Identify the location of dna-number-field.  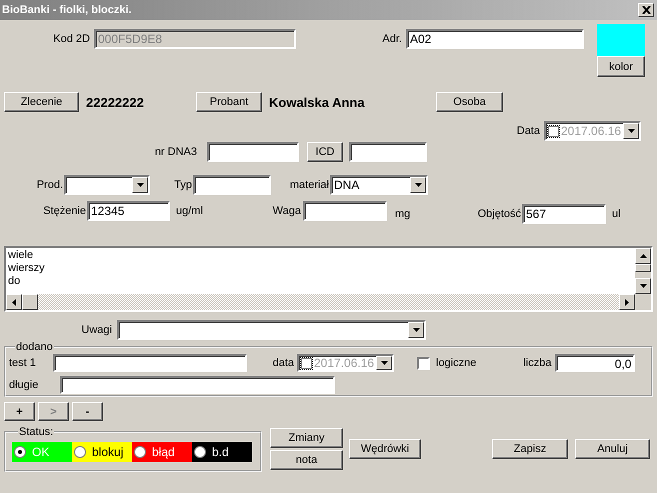
(253, 152).